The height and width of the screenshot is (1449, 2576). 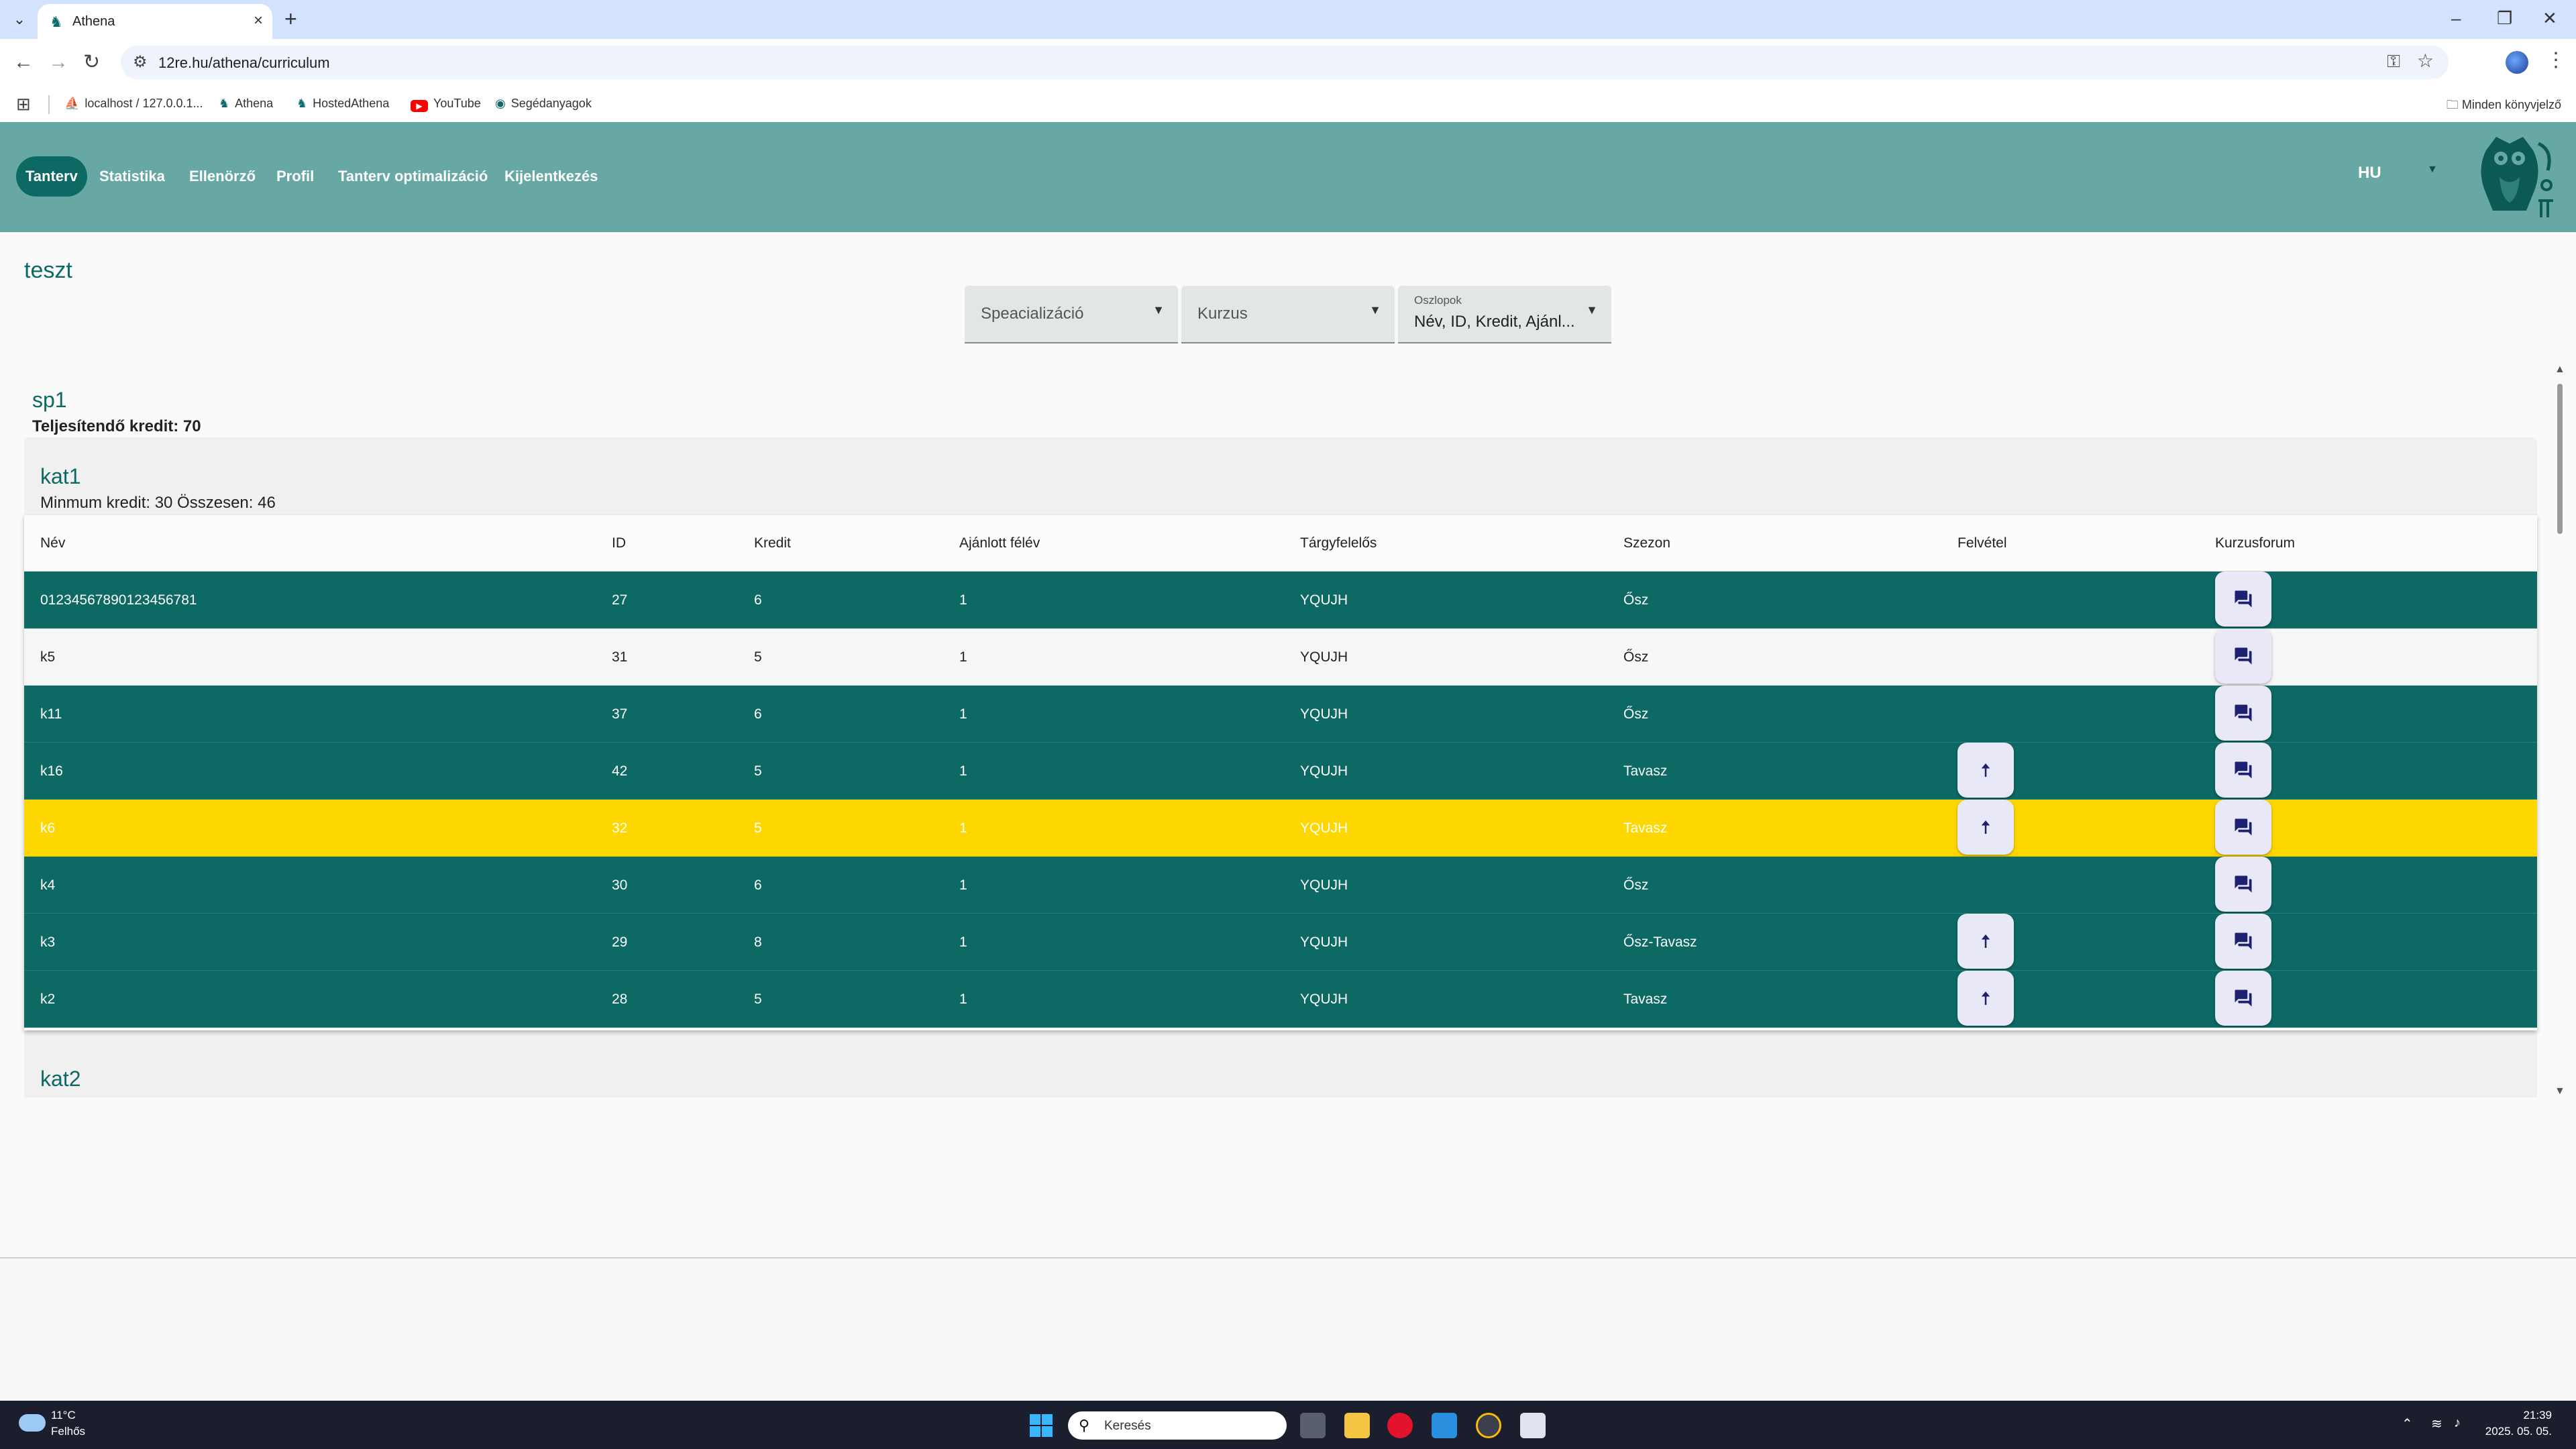 I want to click on vertical-scrollbar: ▲ ▼, so click(x=2560, y=730).